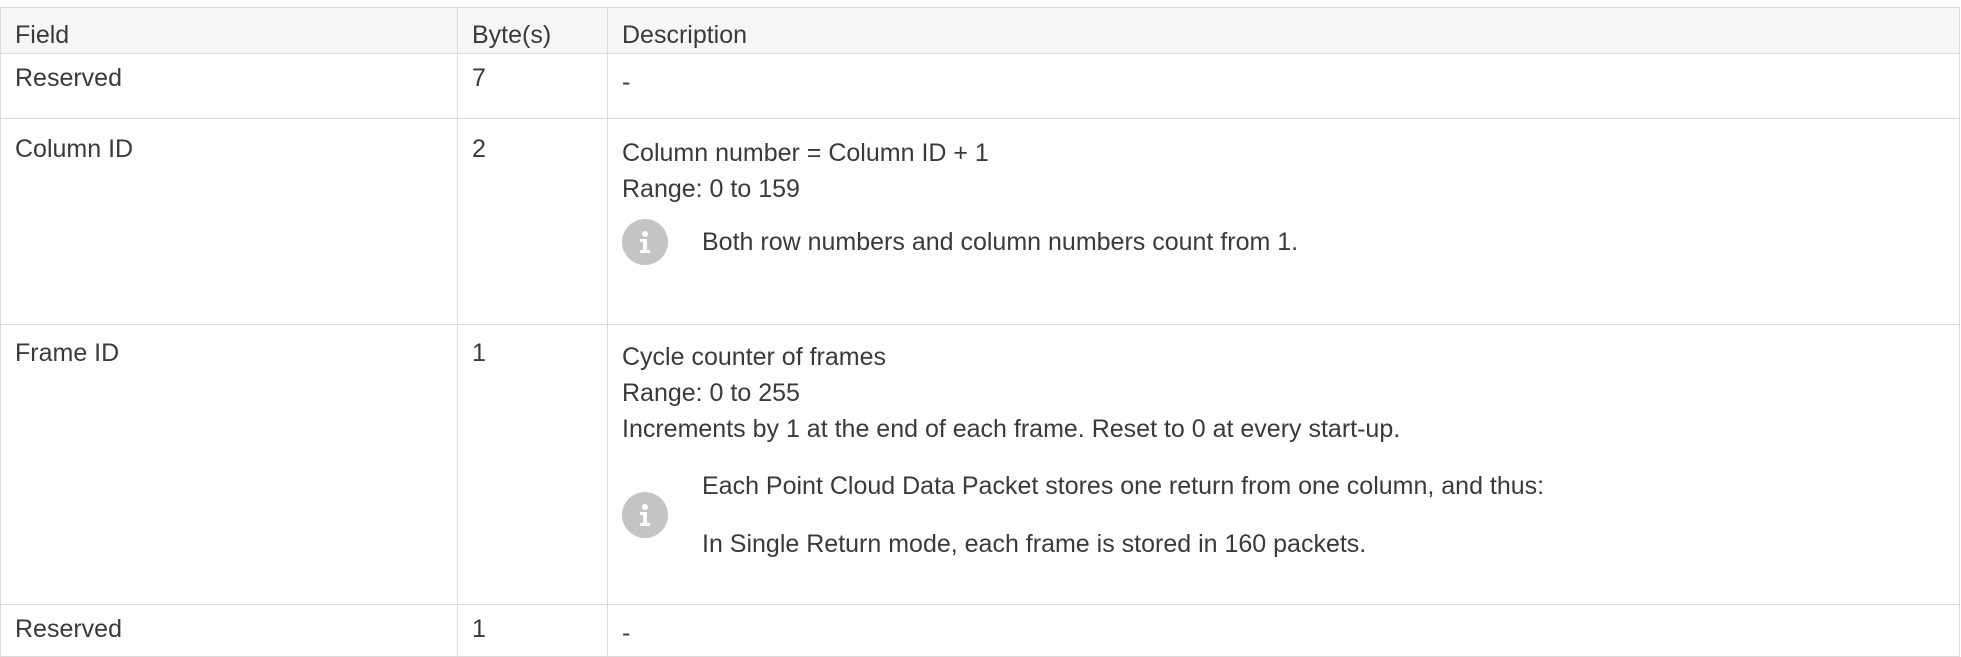 This screenshot has height=657, width=1961. Describe the element at coordinates (532, 86) in the screenshot. I see `cell-bytes: 7` at that location.